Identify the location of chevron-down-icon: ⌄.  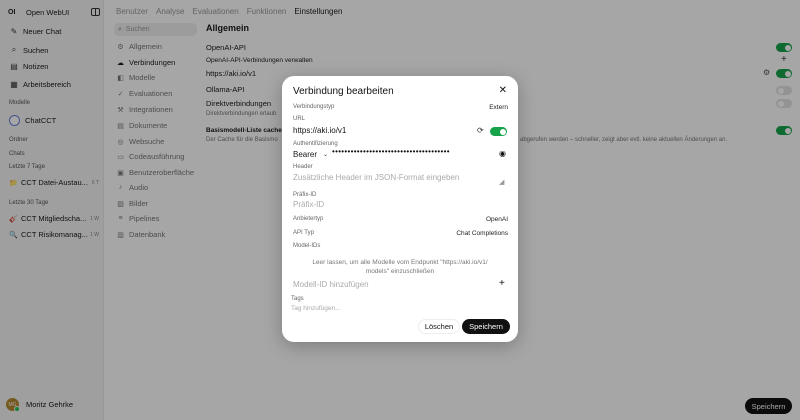
(326, 155).